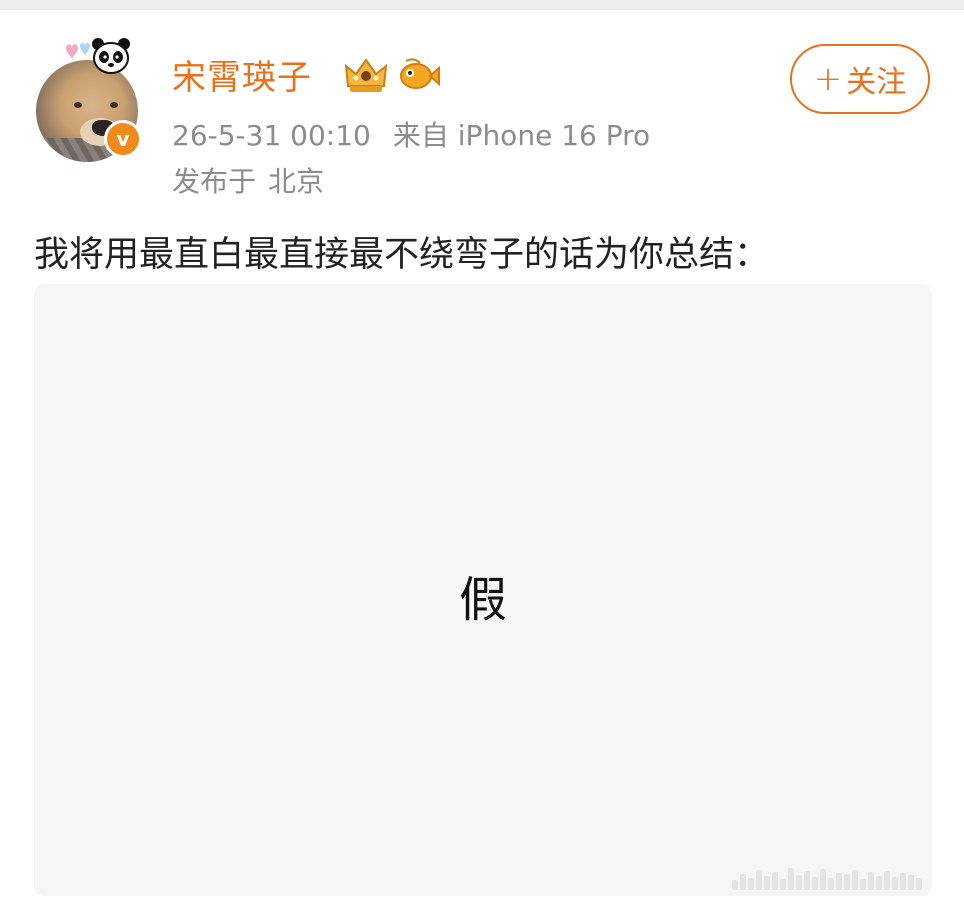  I want to click on post-source: 来自 iPhone 16 Pro, so click(521, 135).